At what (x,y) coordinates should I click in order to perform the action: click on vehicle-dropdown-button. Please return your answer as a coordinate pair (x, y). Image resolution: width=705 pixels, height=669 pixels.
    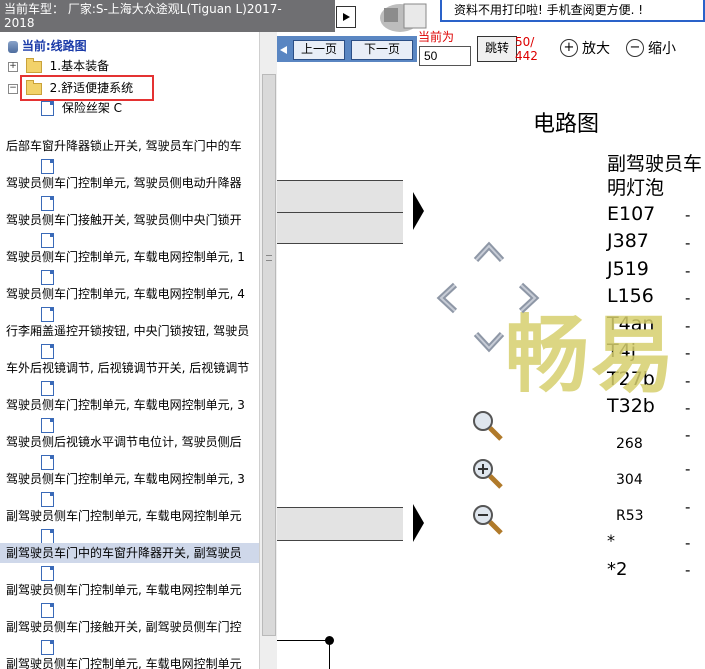
    Looking at the image, I should click on (346, 17).